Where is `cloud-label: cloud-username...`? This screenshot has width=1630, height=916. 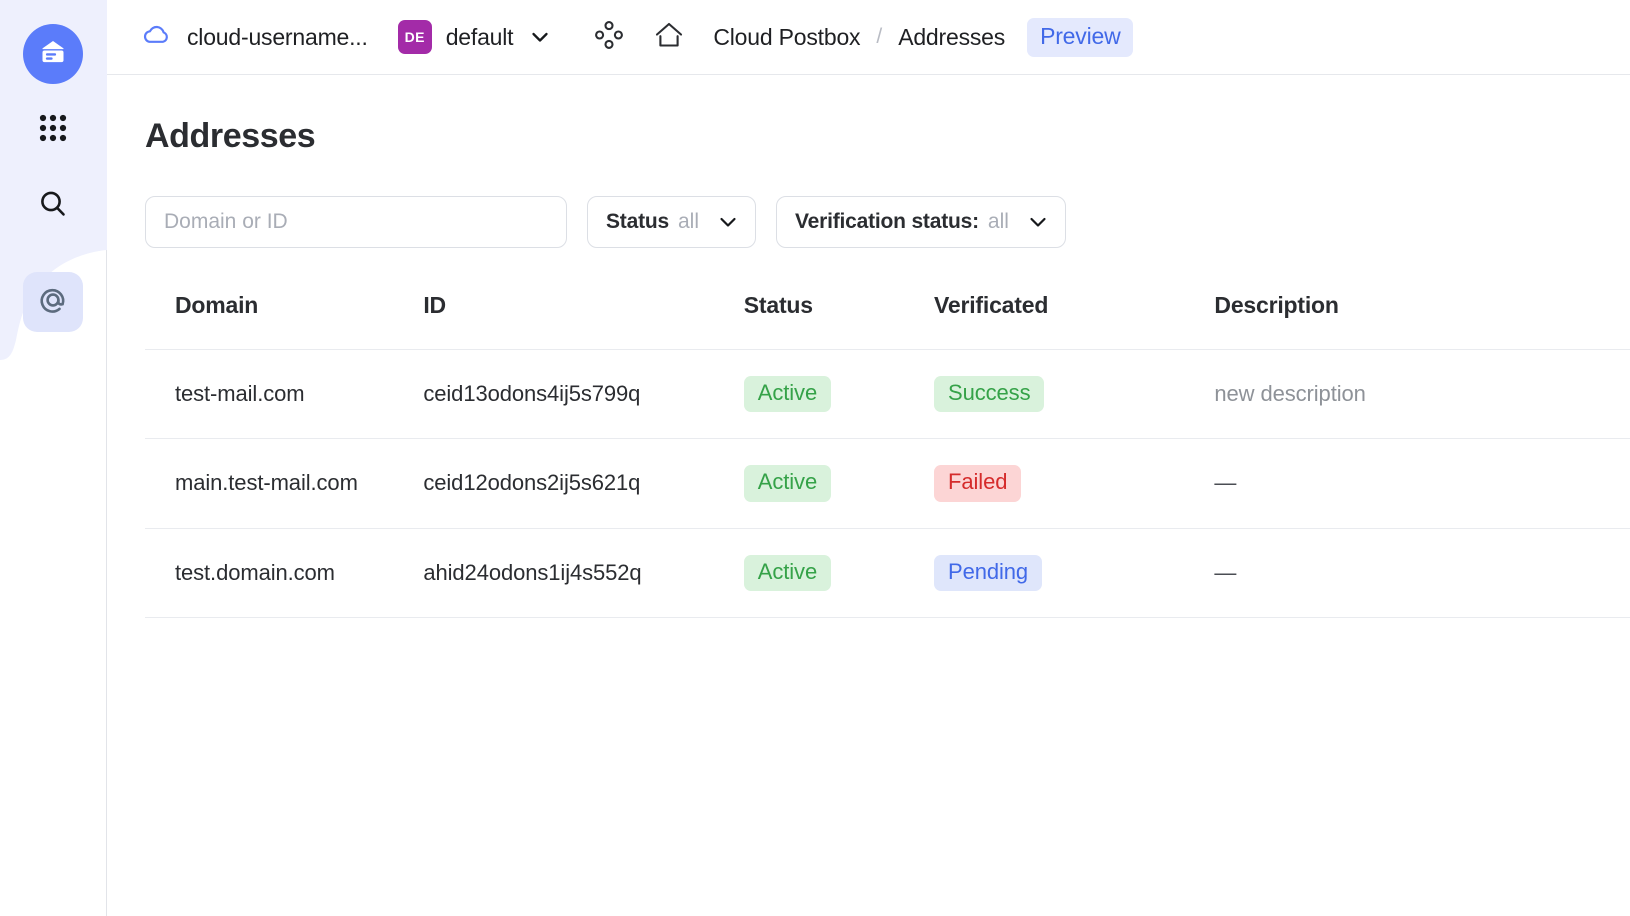
cloud-label: cloud-username... is located at coordinates (277, 36).